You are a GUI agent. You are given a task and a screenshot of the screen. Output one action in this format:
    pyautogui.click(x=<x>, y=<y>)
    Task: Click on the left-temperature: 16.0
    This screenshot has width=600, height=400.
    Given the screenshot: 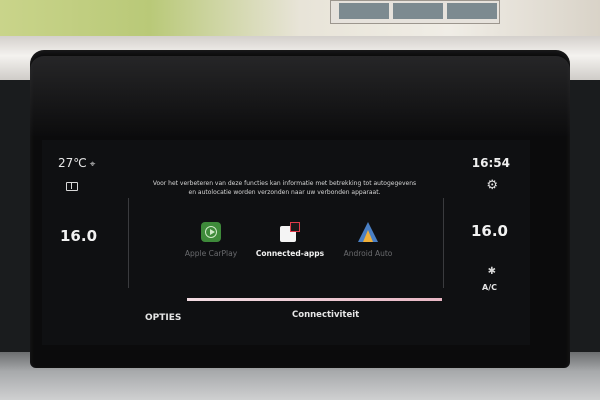 What is the action you would take?
    pyautogui.click(x=78, y=236)
    